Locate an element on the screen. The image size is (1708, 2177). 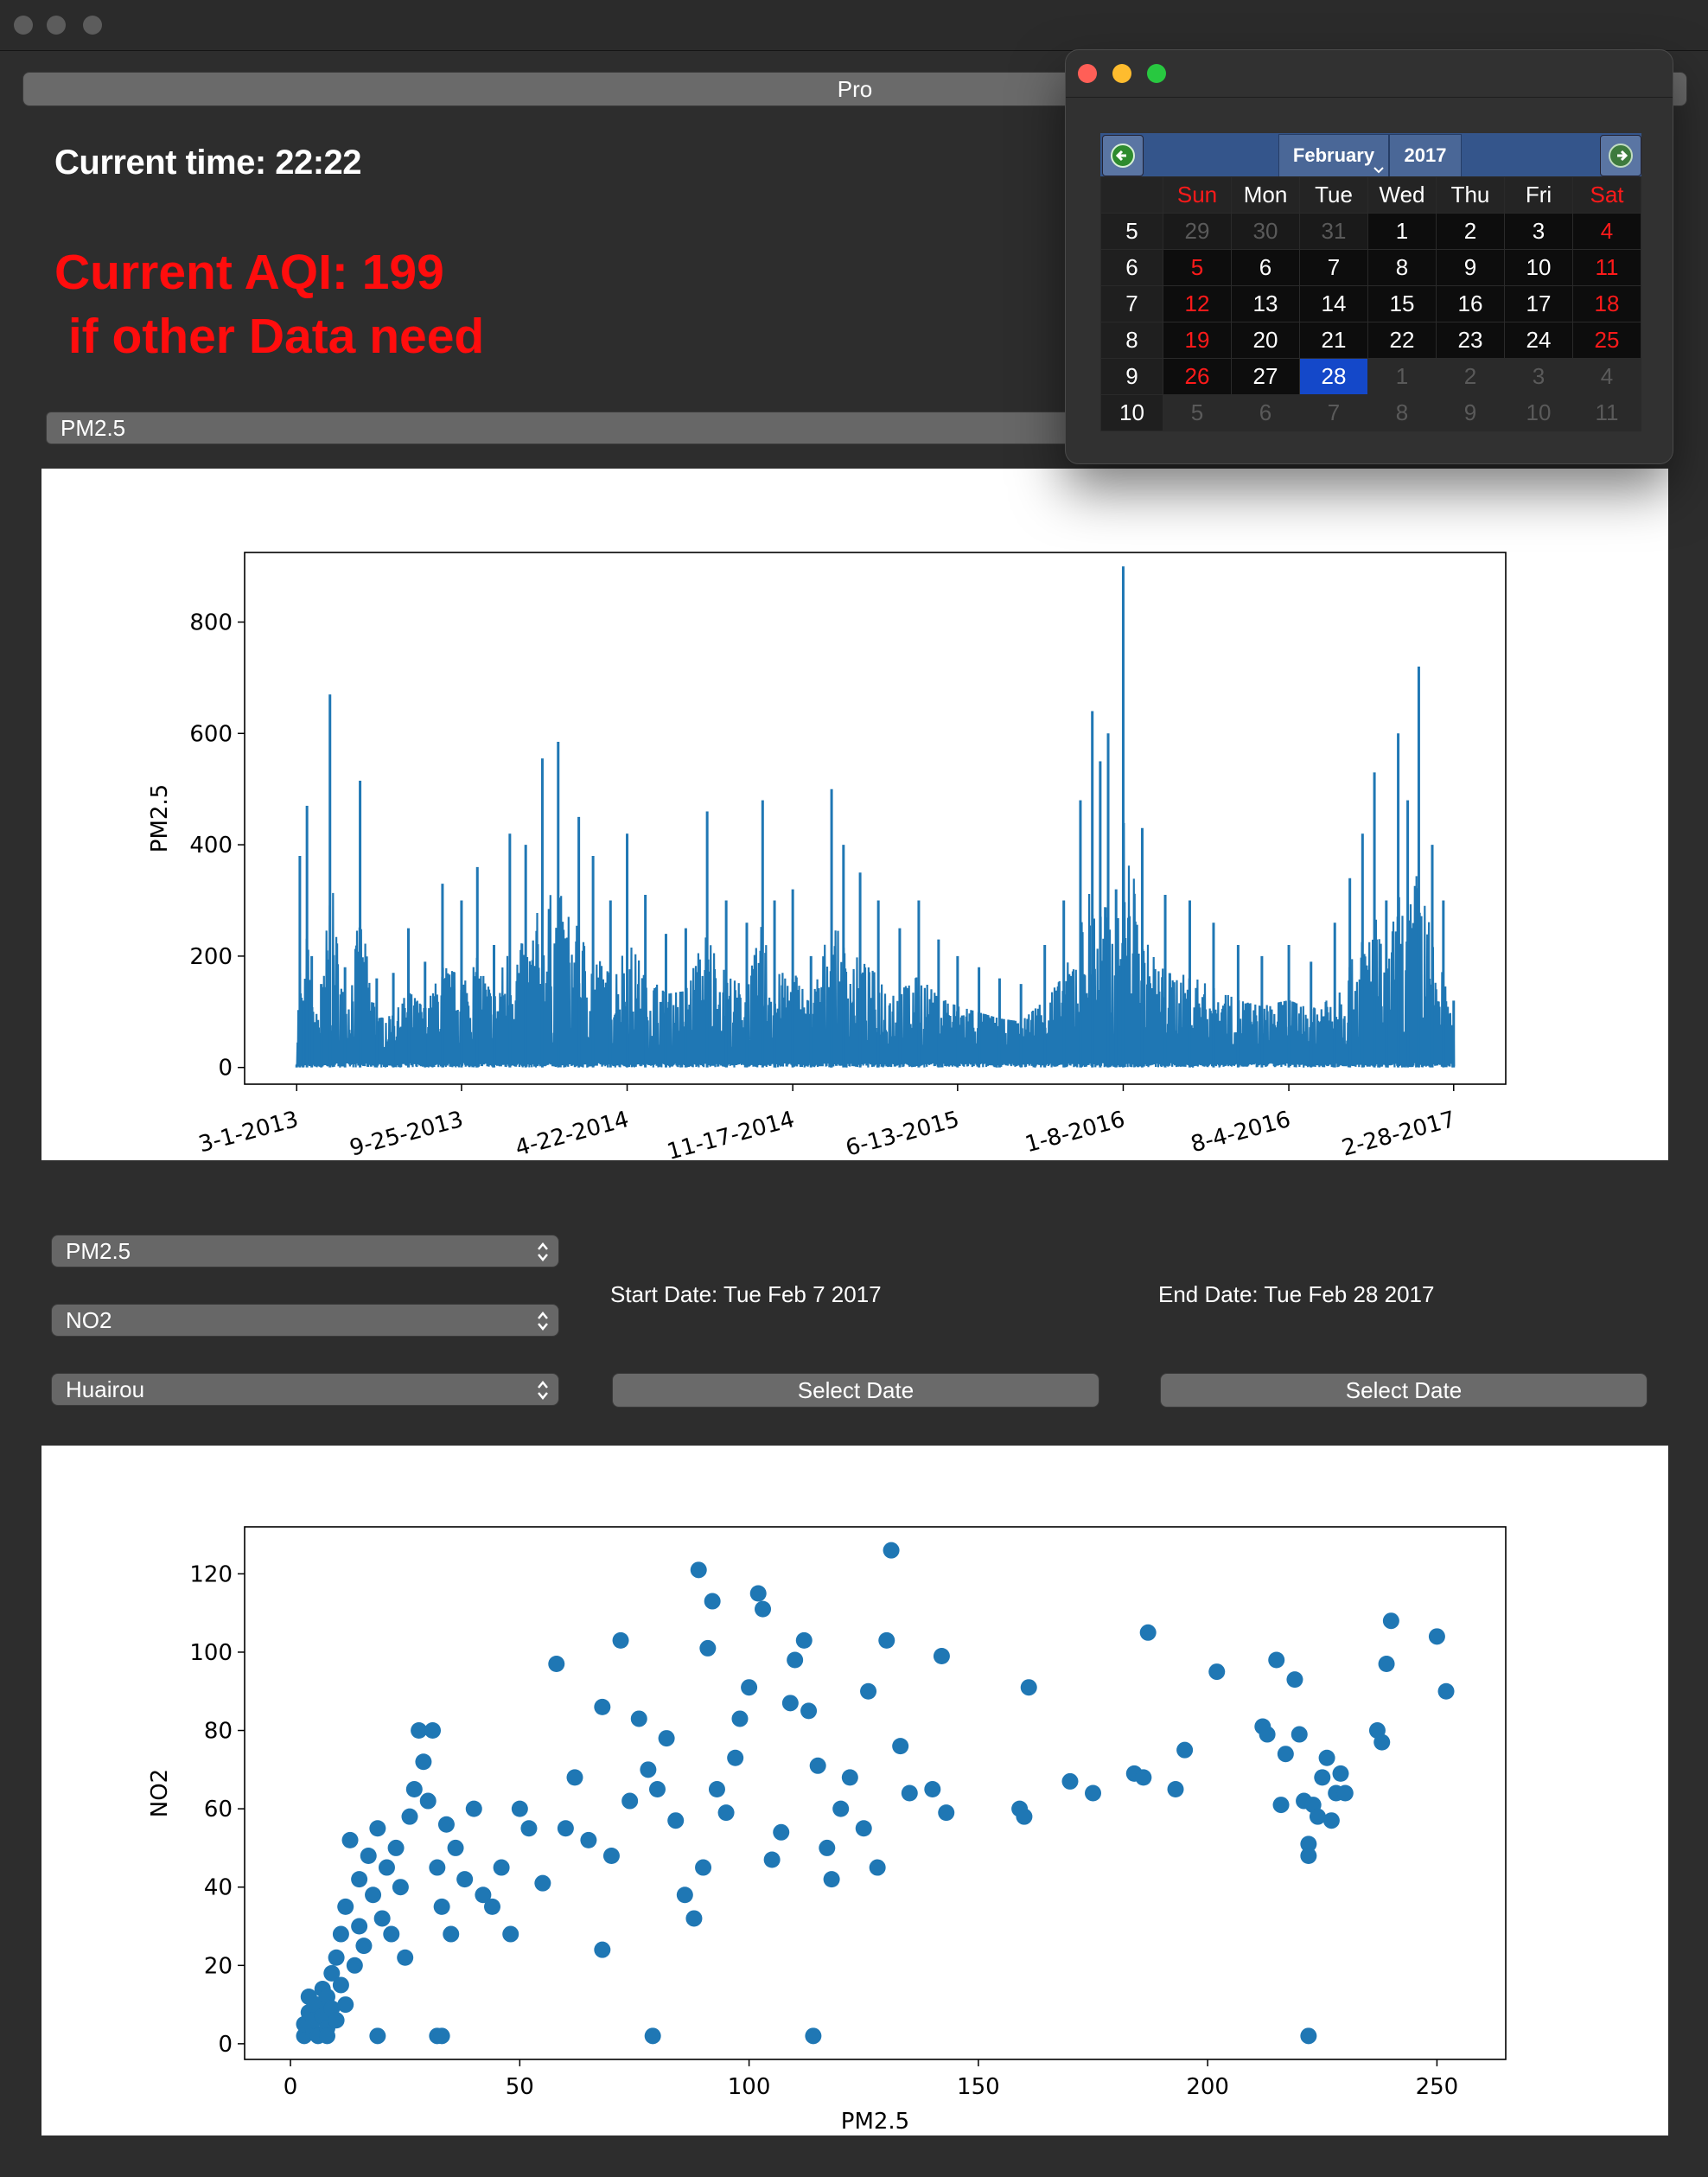
minimize-window-icon is located at coordinates (56, 25).